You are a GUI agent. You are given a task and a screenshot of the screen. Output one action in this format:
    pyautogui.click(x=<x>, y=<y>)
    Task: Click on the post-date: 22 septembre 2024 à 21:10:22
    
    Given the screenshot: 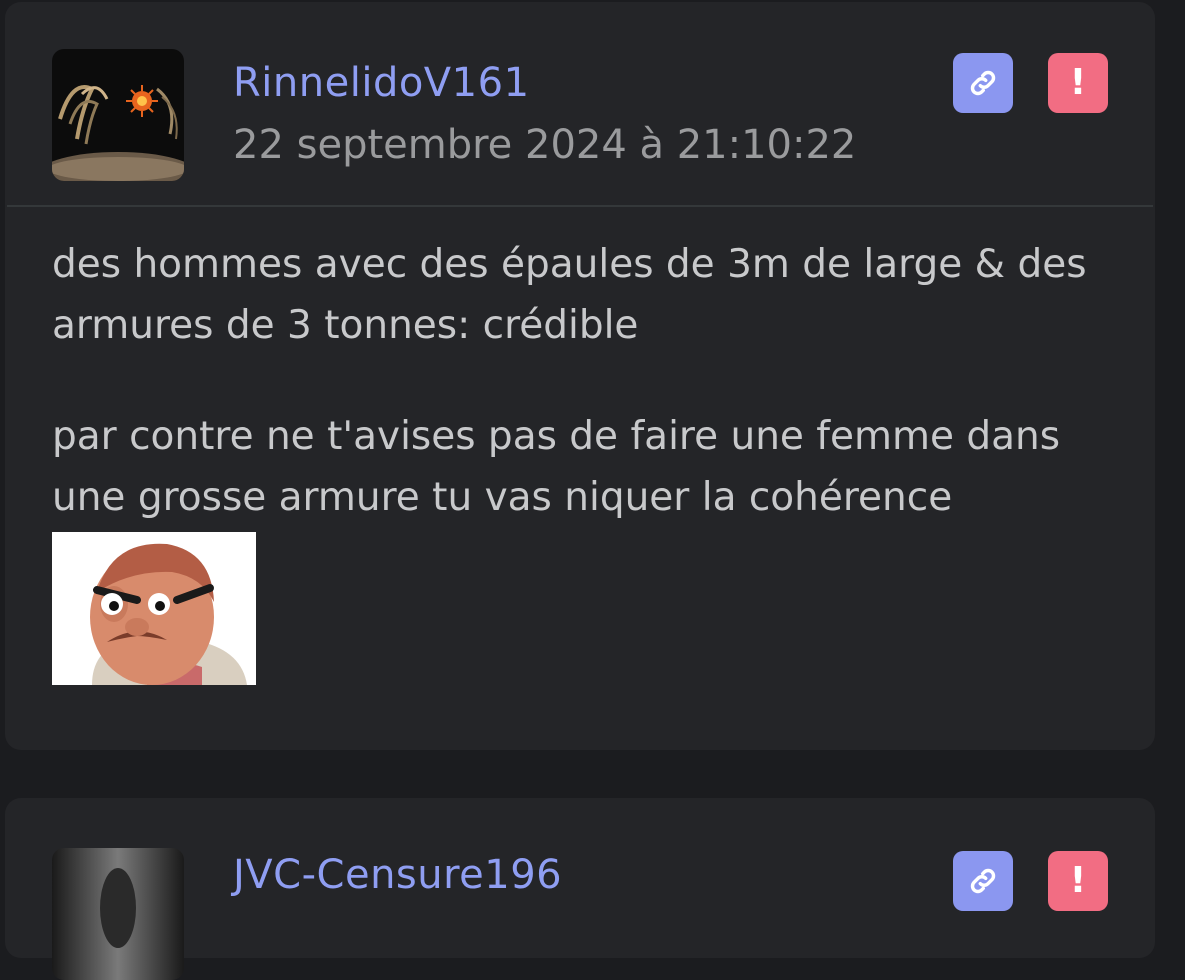 What is the action you would take?
    pyautogui.click(x=545, y=145)
    